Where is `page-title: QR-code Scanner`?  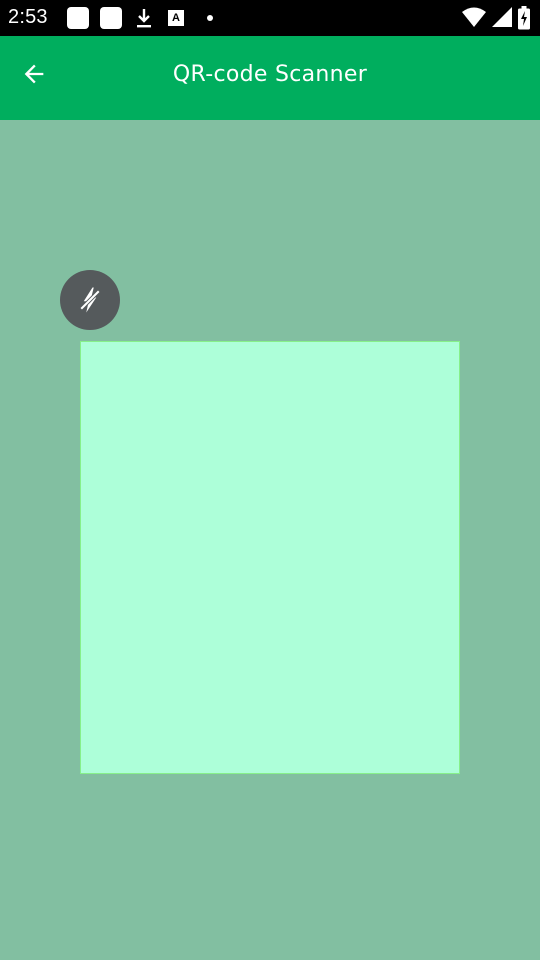 page-title: QR-code Scanner is located at coordinates (270, 74).